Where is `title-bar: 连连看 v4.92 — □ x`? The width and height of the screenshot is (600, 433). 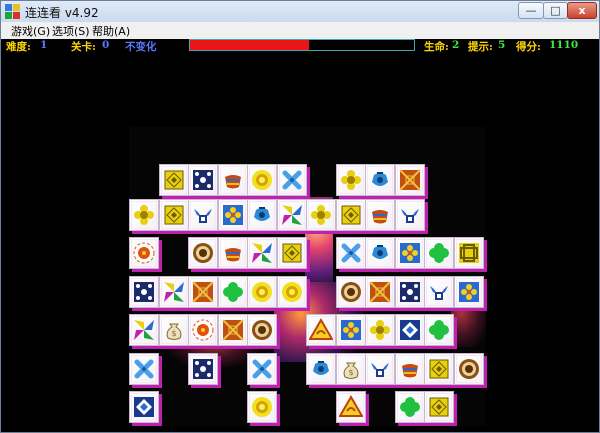 title-bar: 连连看 v4.92 — □ x is located at coordinates (300, 11).